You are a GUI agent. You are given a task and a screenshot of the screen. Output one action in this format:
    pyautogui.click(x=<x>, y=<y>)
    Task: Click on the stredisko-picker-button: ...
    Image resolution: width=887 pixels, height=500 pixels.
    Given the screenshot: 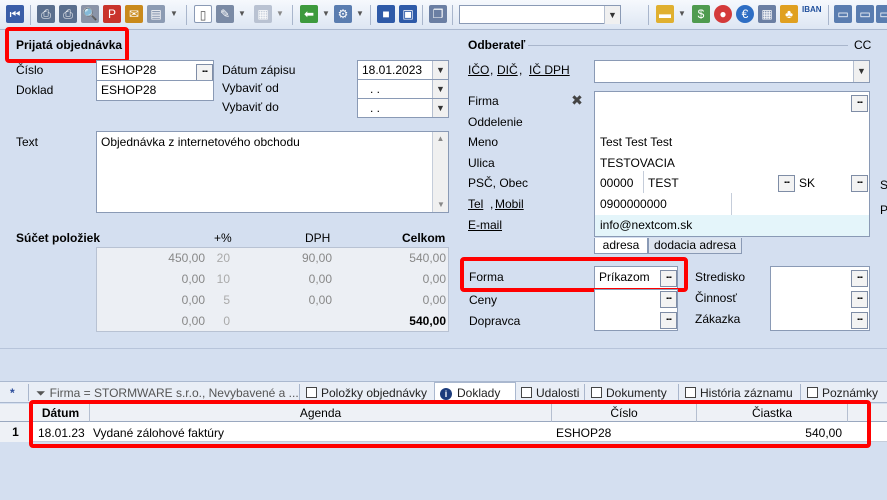 What is the action you would take?
    pyautogui.click(x=859, y=278)
    